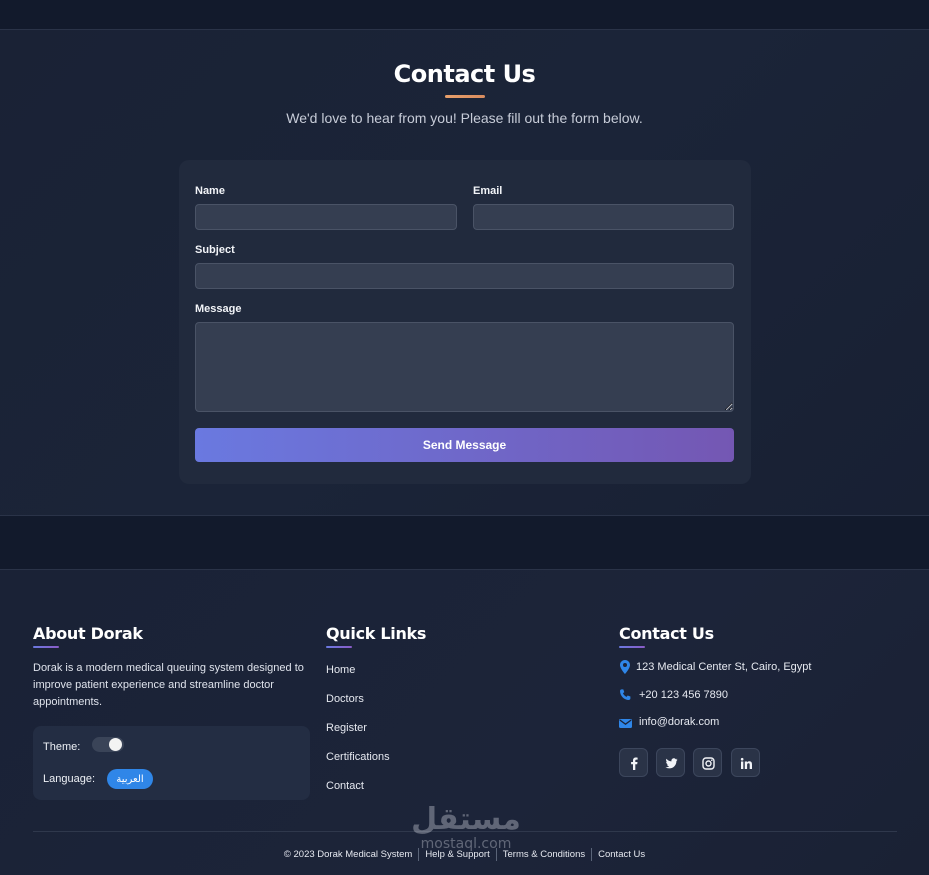  Describe the element at coordinates (632, 647) in the screenshot. I see `footer-contact-heading-underline` at that location.